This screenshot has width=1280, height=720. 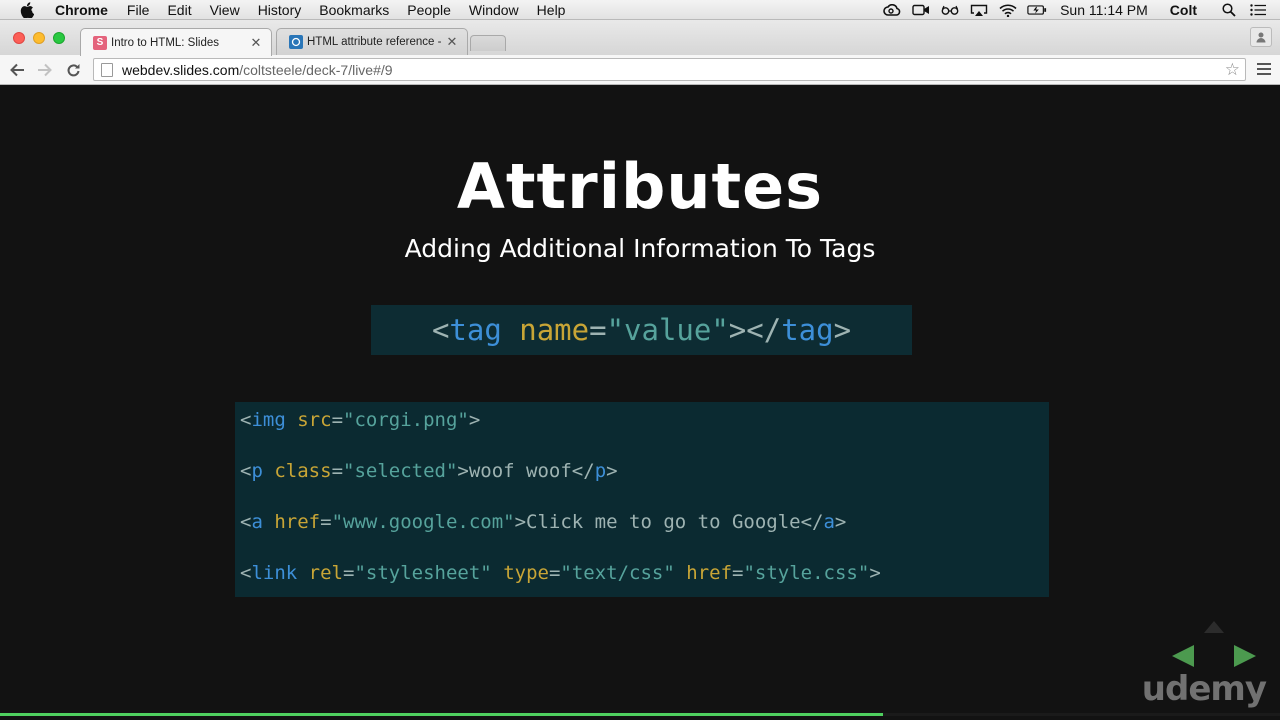 I want to click on syntax-token-punct: =, so click(x=598, y=330).